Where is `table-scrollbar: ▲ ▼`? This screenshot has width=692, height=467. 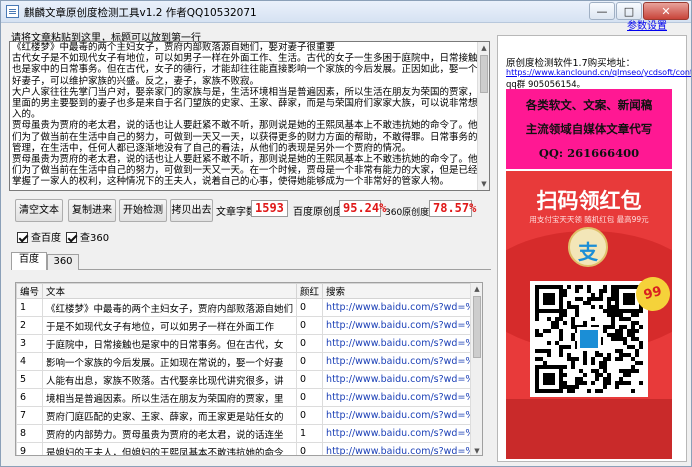
table-scrollbar: ▲ ▼ is located at coordinates (476, 369).